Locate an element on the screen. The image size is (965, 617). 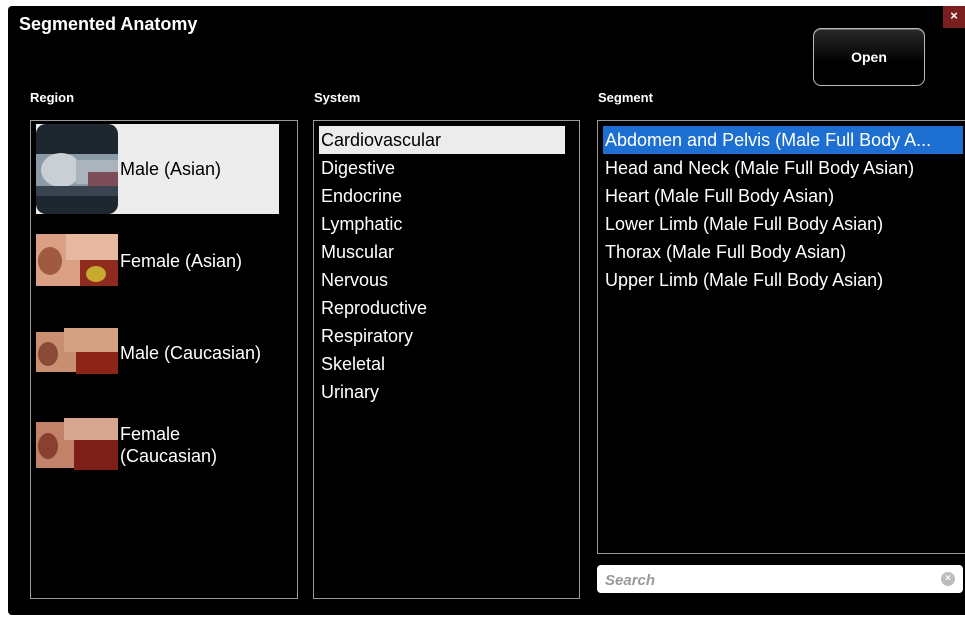
system-item-muscular: Muscular is located at coordinates (442, 252).